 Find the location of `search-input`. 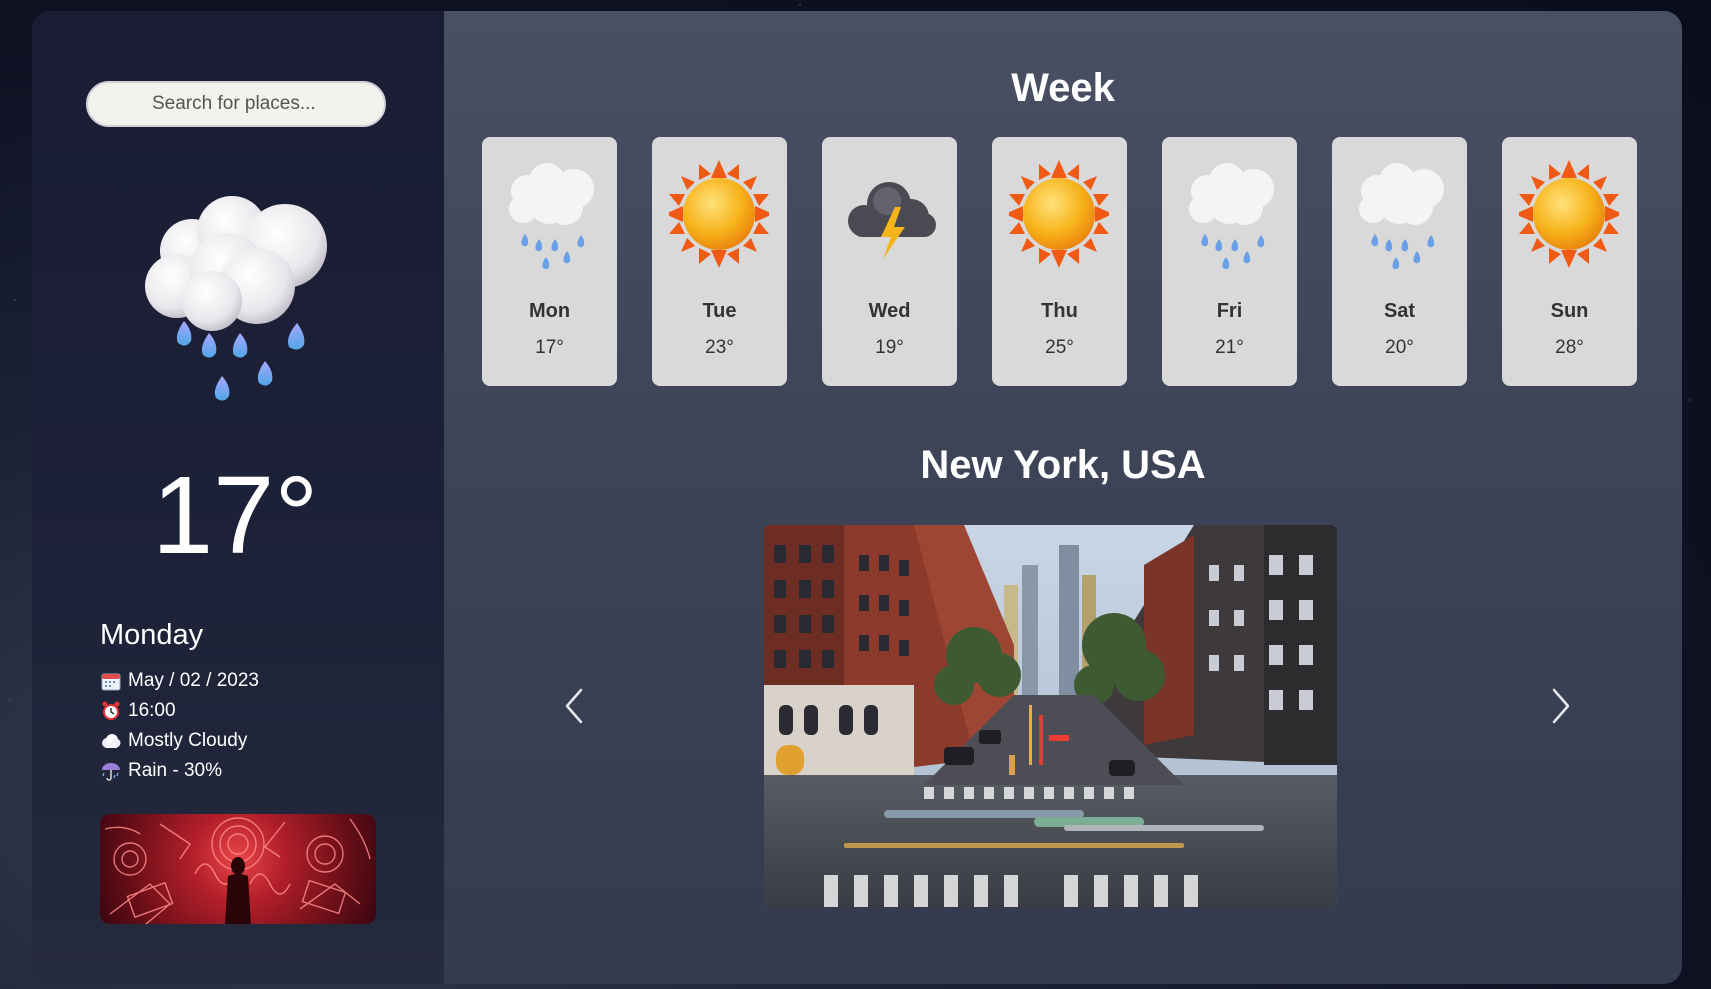

search-input is located at coordinates (236, 104).